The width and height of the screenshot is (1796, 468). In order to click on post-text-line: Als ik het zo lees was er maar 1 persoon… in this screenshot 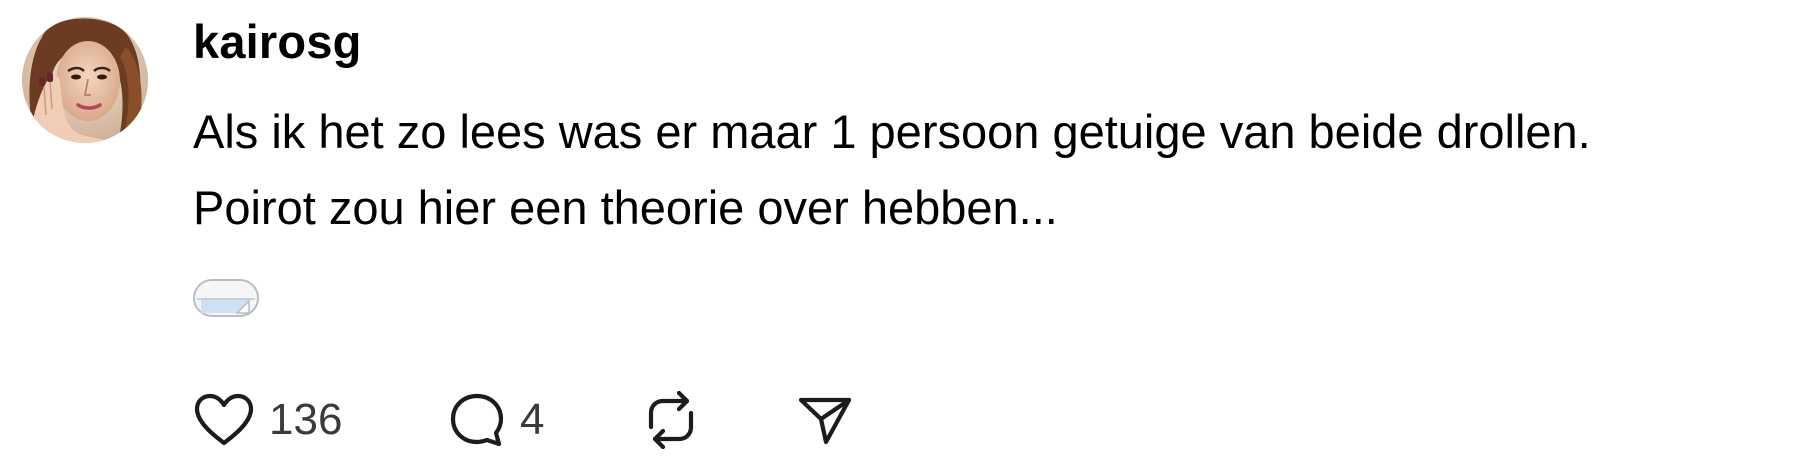, I will do `click(892, 131)`.